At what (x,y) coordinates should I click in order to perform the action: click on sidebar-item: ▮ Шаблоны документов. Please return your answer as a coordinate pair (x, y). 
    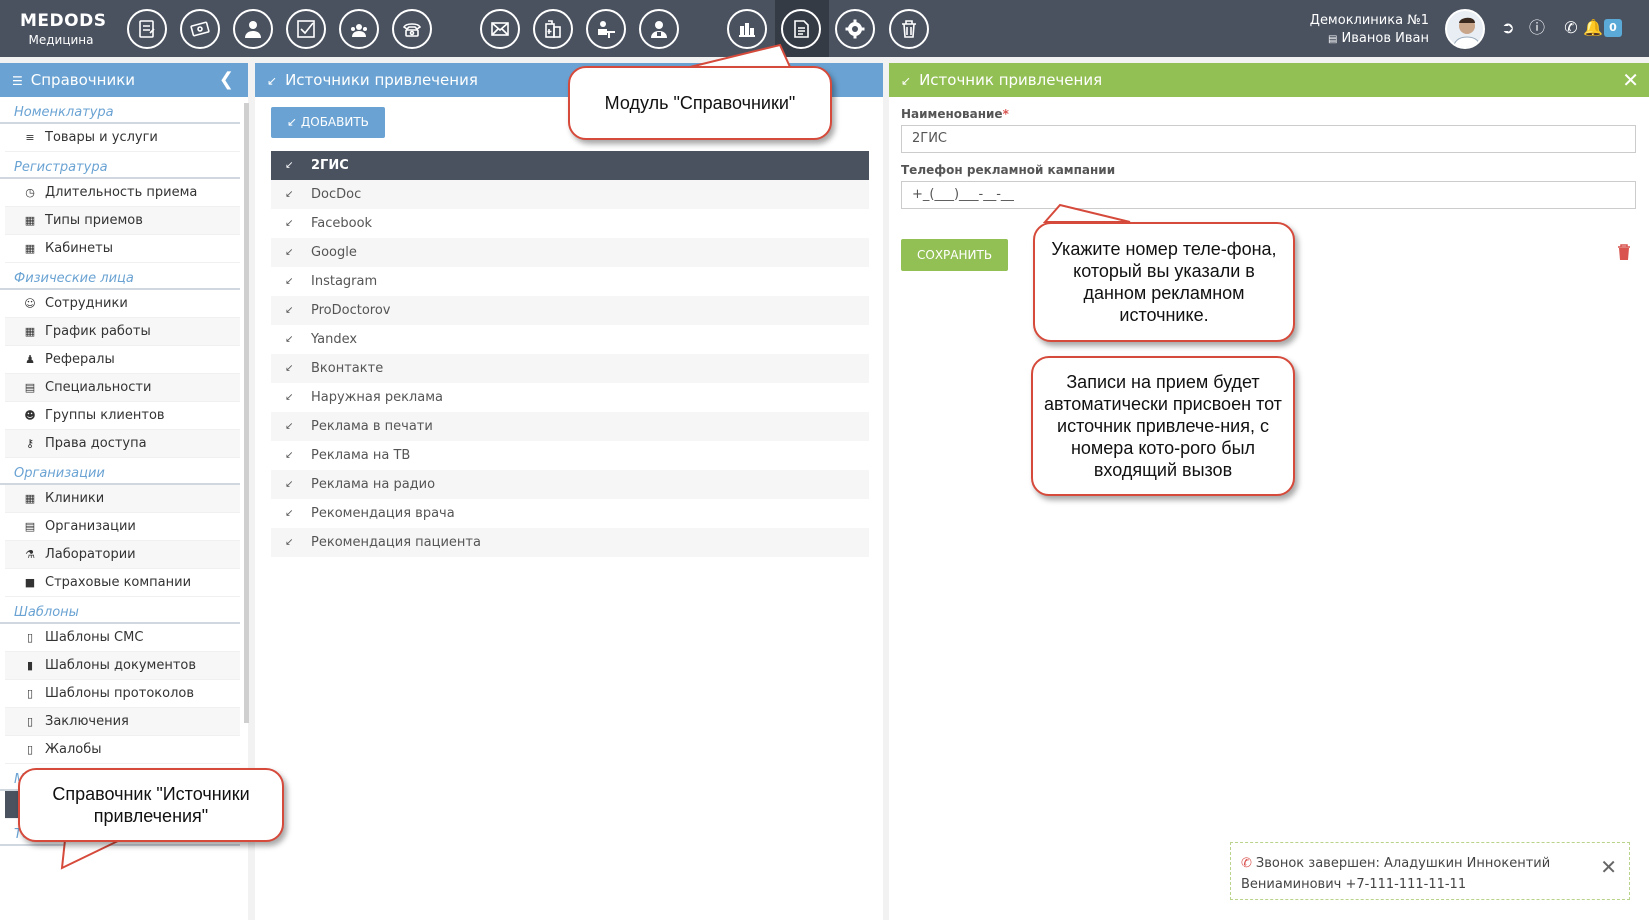
    Looking at the image, I should click on (122, 666).